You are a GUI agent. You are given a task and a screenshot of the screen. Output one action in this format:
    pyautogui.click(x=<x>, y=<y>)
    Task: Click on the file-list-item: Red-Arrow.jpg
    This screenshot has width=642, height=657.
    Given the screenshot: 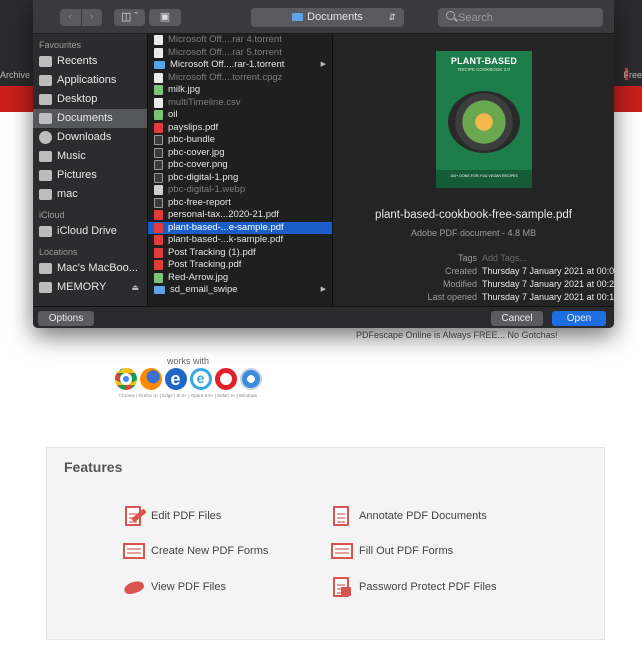 What is the action you would take?
    pyautogui.click(x=240, y=278)
    